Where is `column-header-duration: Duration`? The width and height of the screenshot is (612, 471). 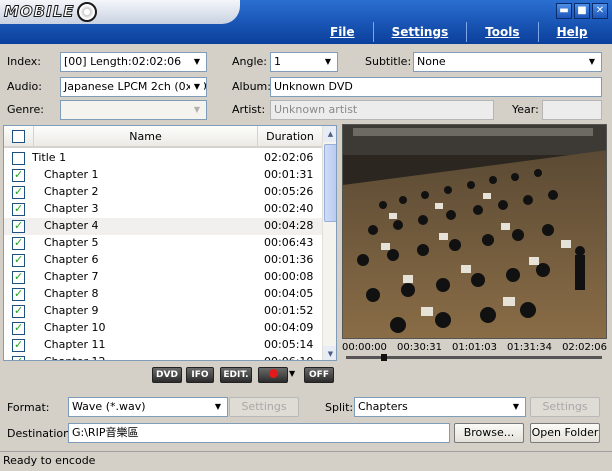 column-header-duration: Duration is located at coordinates (290, 137).